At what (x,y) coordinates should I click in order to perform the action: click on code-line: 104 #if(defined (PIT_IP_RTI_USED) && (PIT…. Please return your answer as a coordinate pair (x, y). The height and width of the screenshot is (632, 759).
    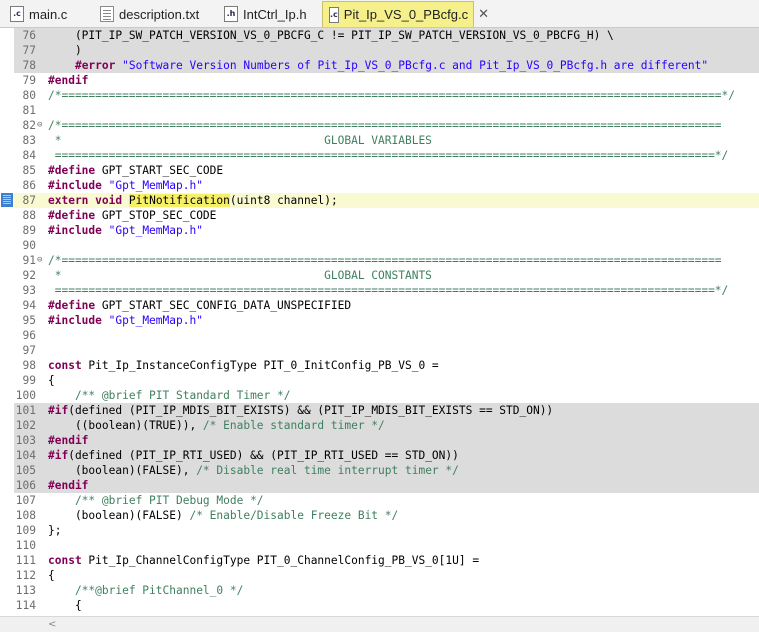
    Looking at the image, I should click on (379, 455).